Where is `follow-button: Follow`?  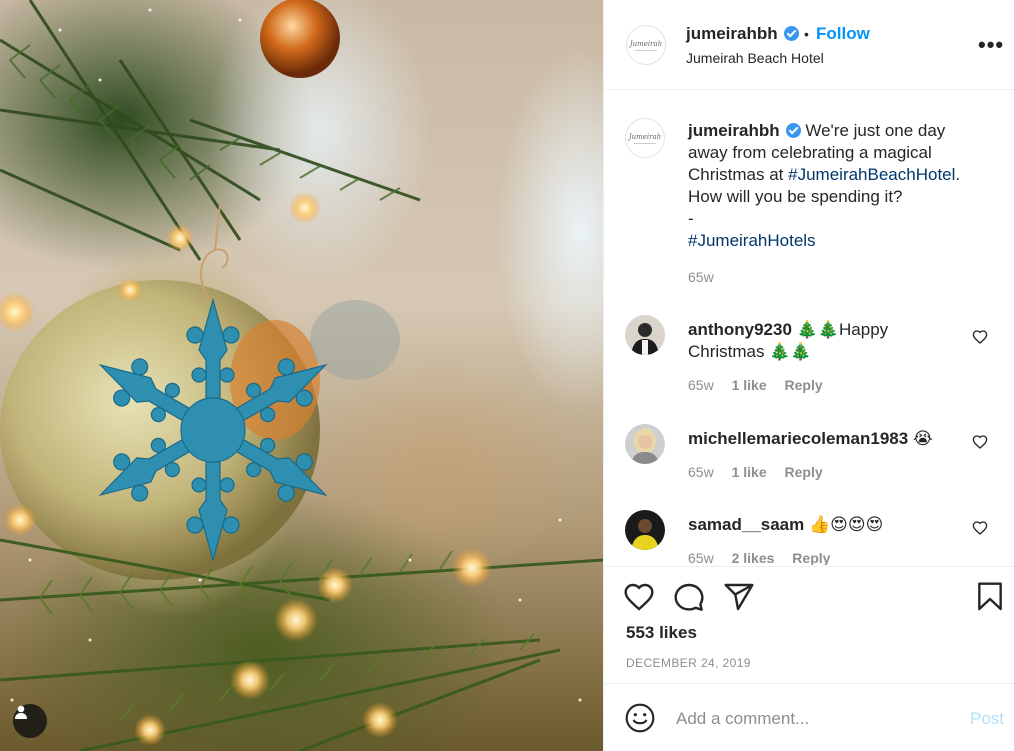
follow-button: Follow is located at coordinates (843, 34).